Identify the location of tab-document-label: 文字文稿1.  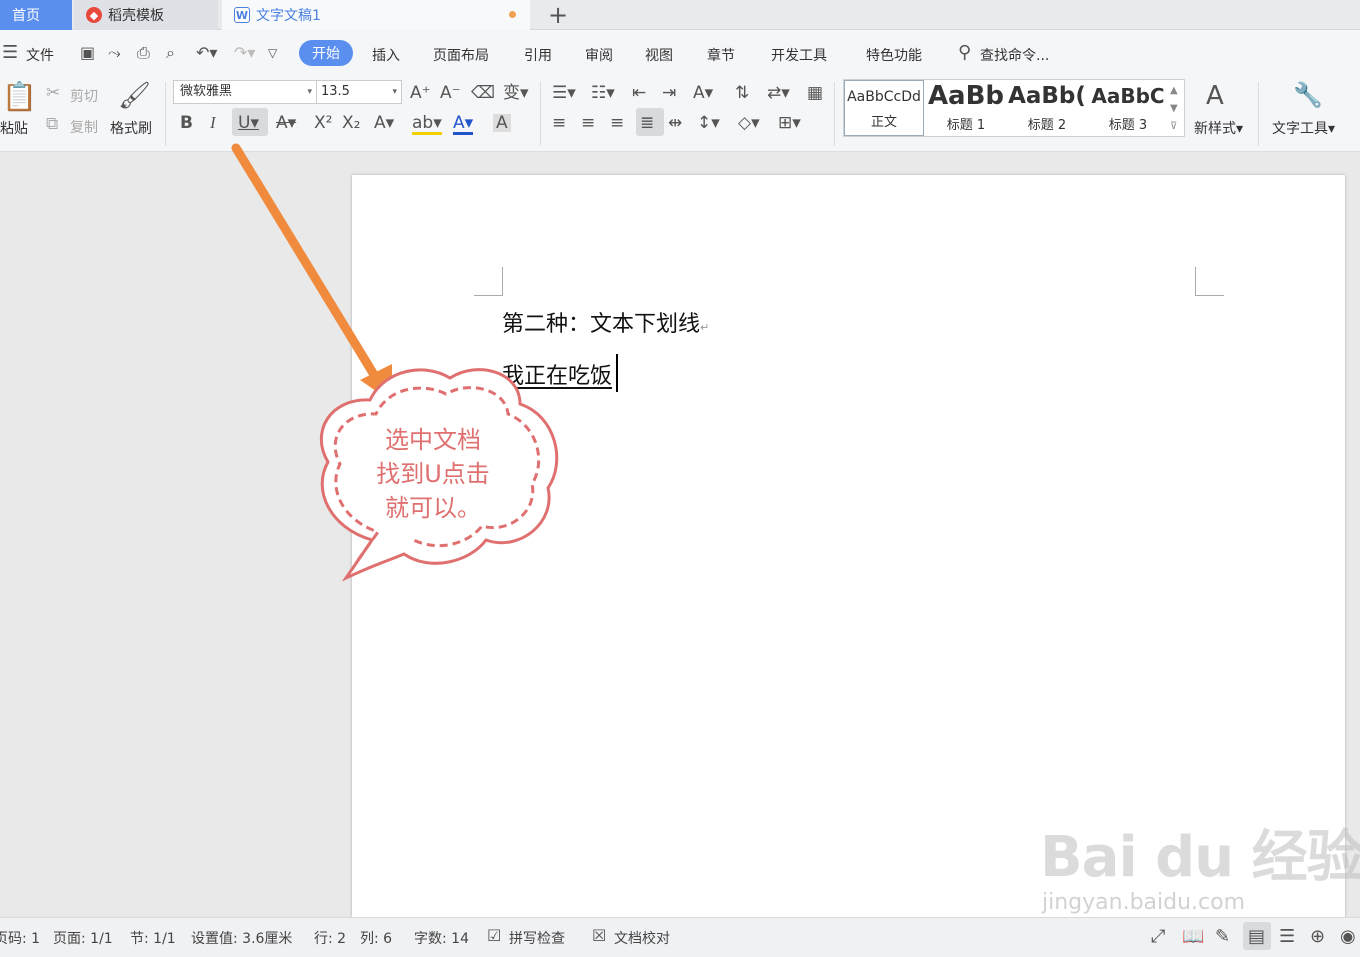
(288, 16).